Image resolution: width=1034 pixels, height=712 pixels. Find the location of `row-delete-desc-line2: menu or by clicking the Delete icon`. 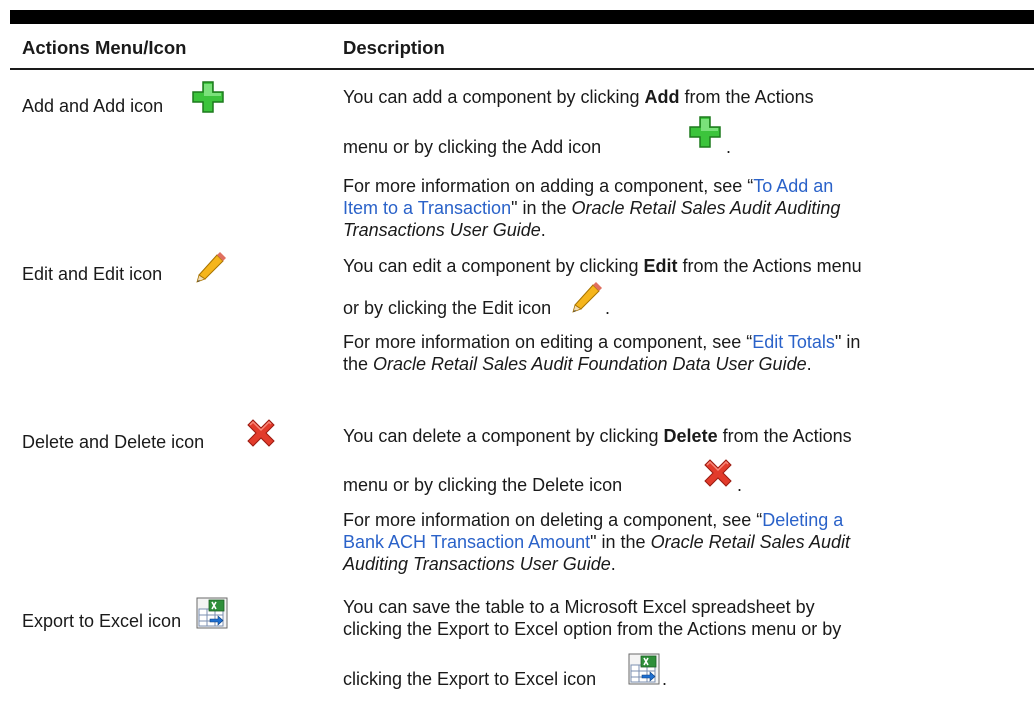

row-delete-desc-line2: menu or by clicking the Delete icon is located at coordinates (483, 485).